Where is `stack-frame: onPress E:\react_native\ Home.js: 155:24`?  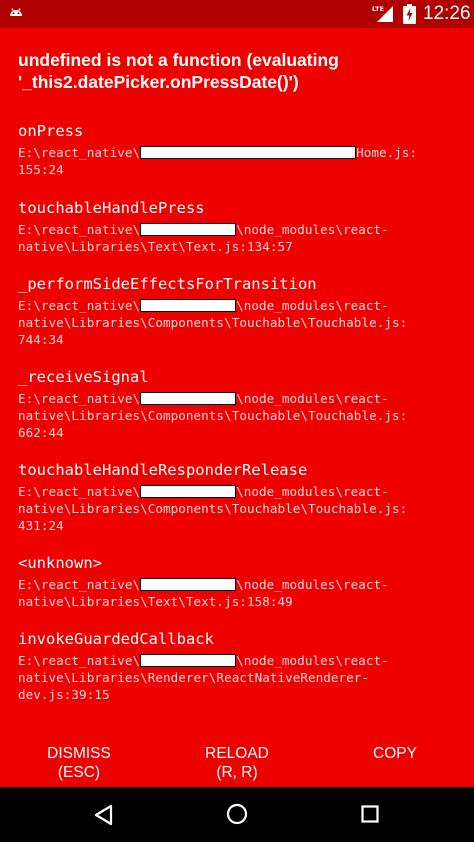
stack-frame: onPress E:\react_native\ Home.js: 155:24 is located at coordinates (240, 150).